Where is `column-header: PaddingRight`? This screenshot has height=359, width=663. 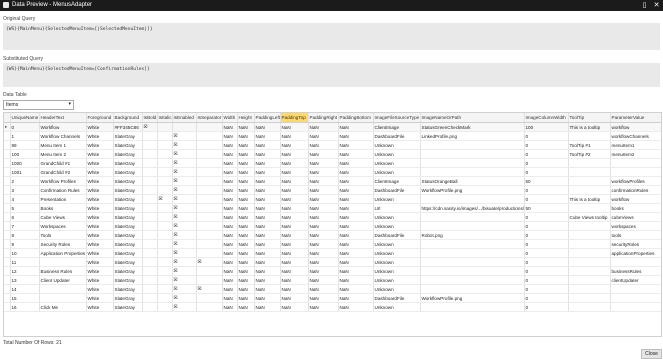
column-header: PaddingRight is located at coordinates (323, 118).